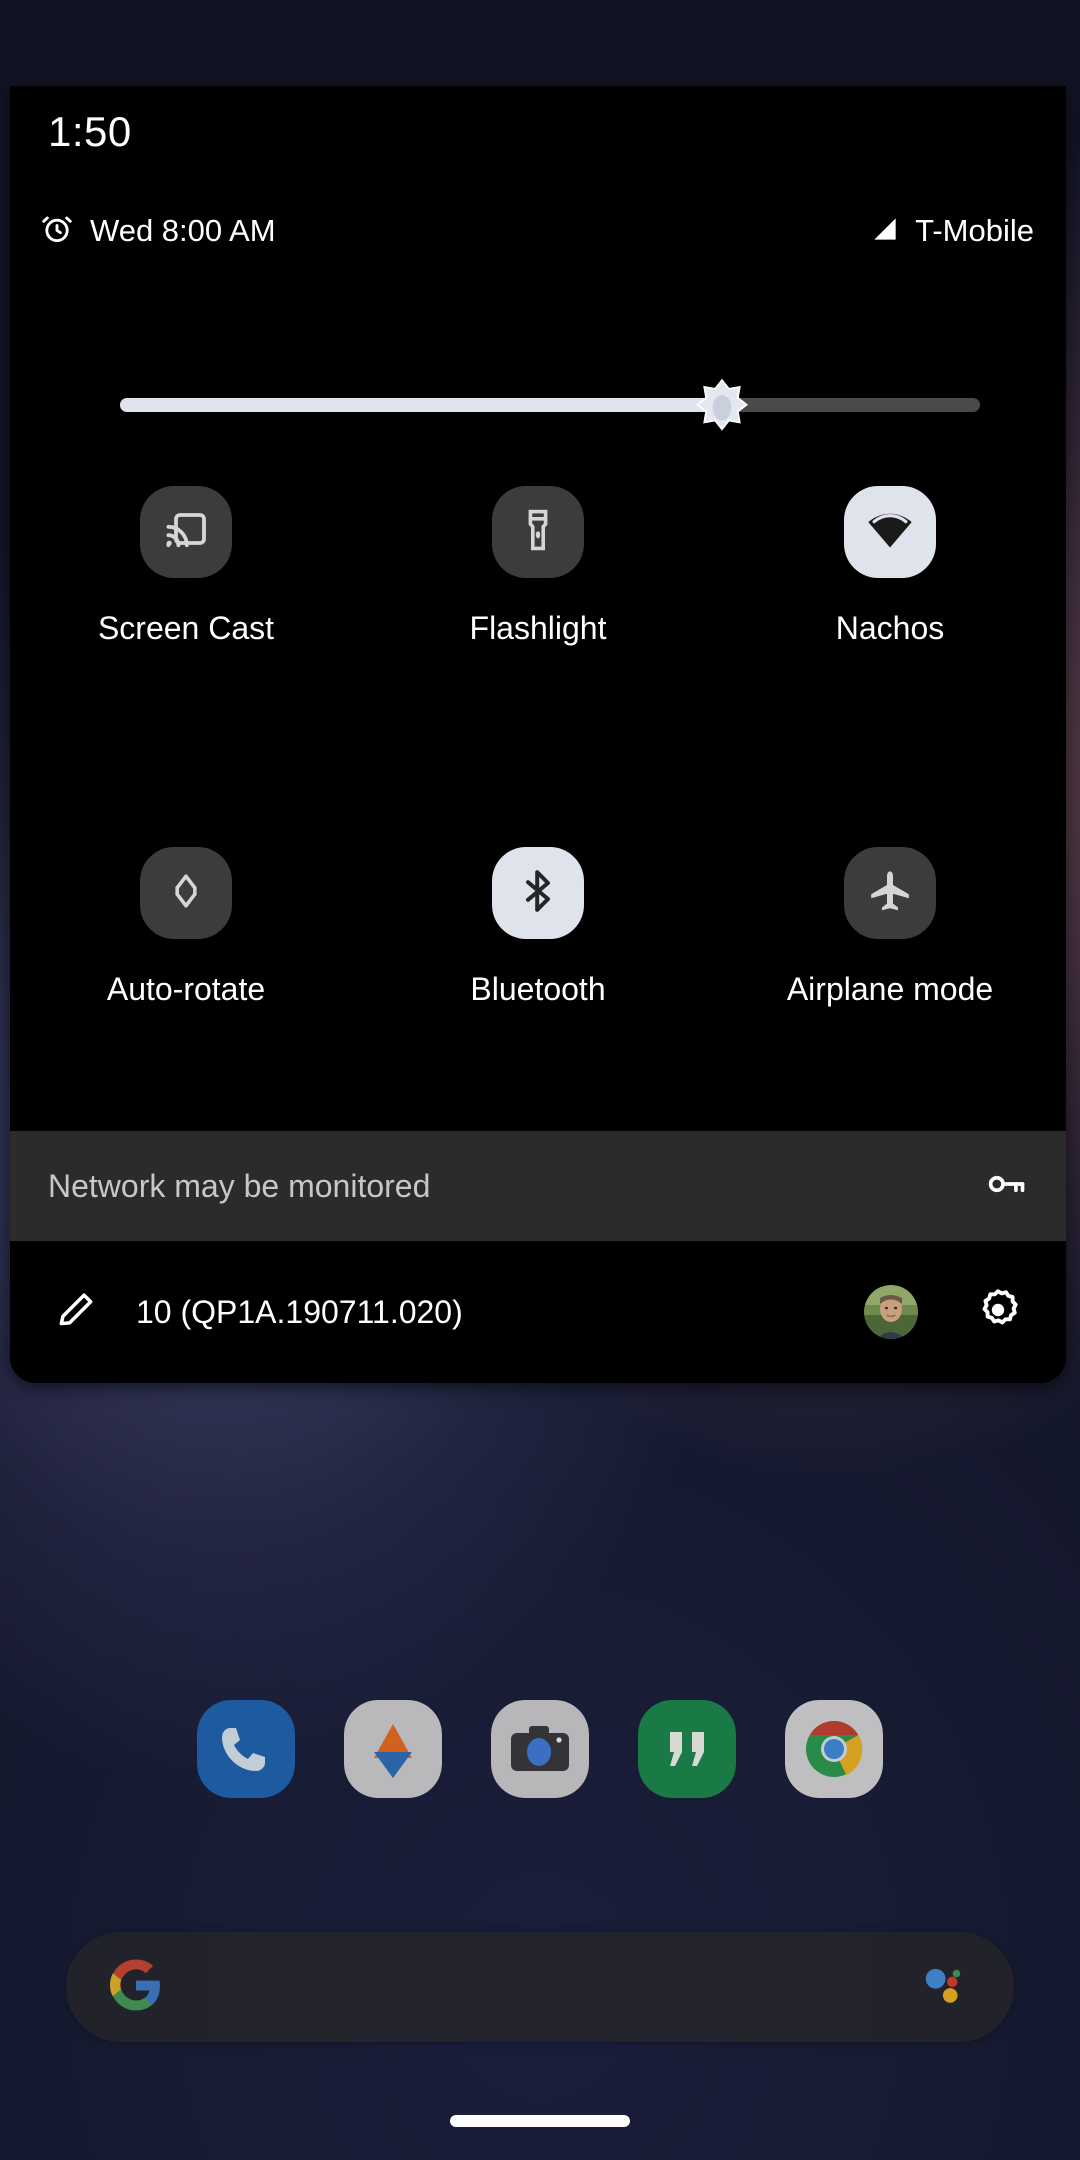 The width and height of the screenshot is (1080, 2160). I want to click on tile-flashlight: Flashlight, so click(538, 566).